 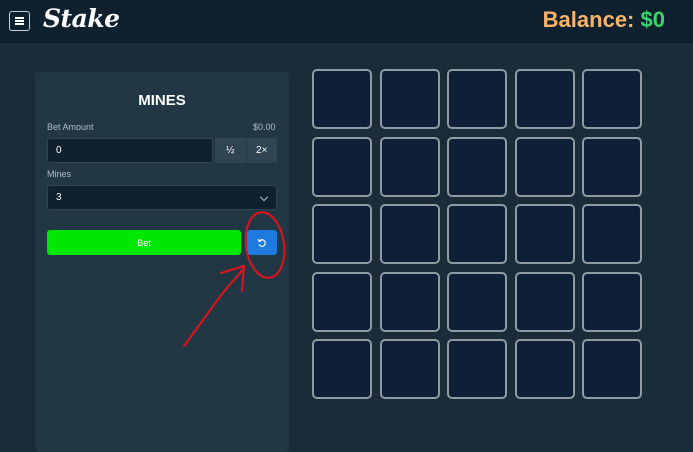 What do you see at coordinates (162, 197) in the screenshot?
I see `mines-select: 3` at bounding box center [162, 197].